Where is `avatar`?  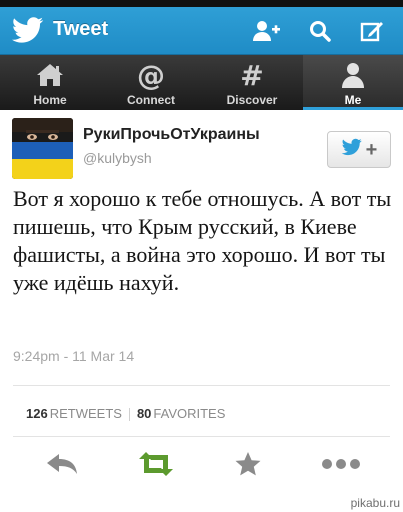 avatar is located at coordinates (42, 148).